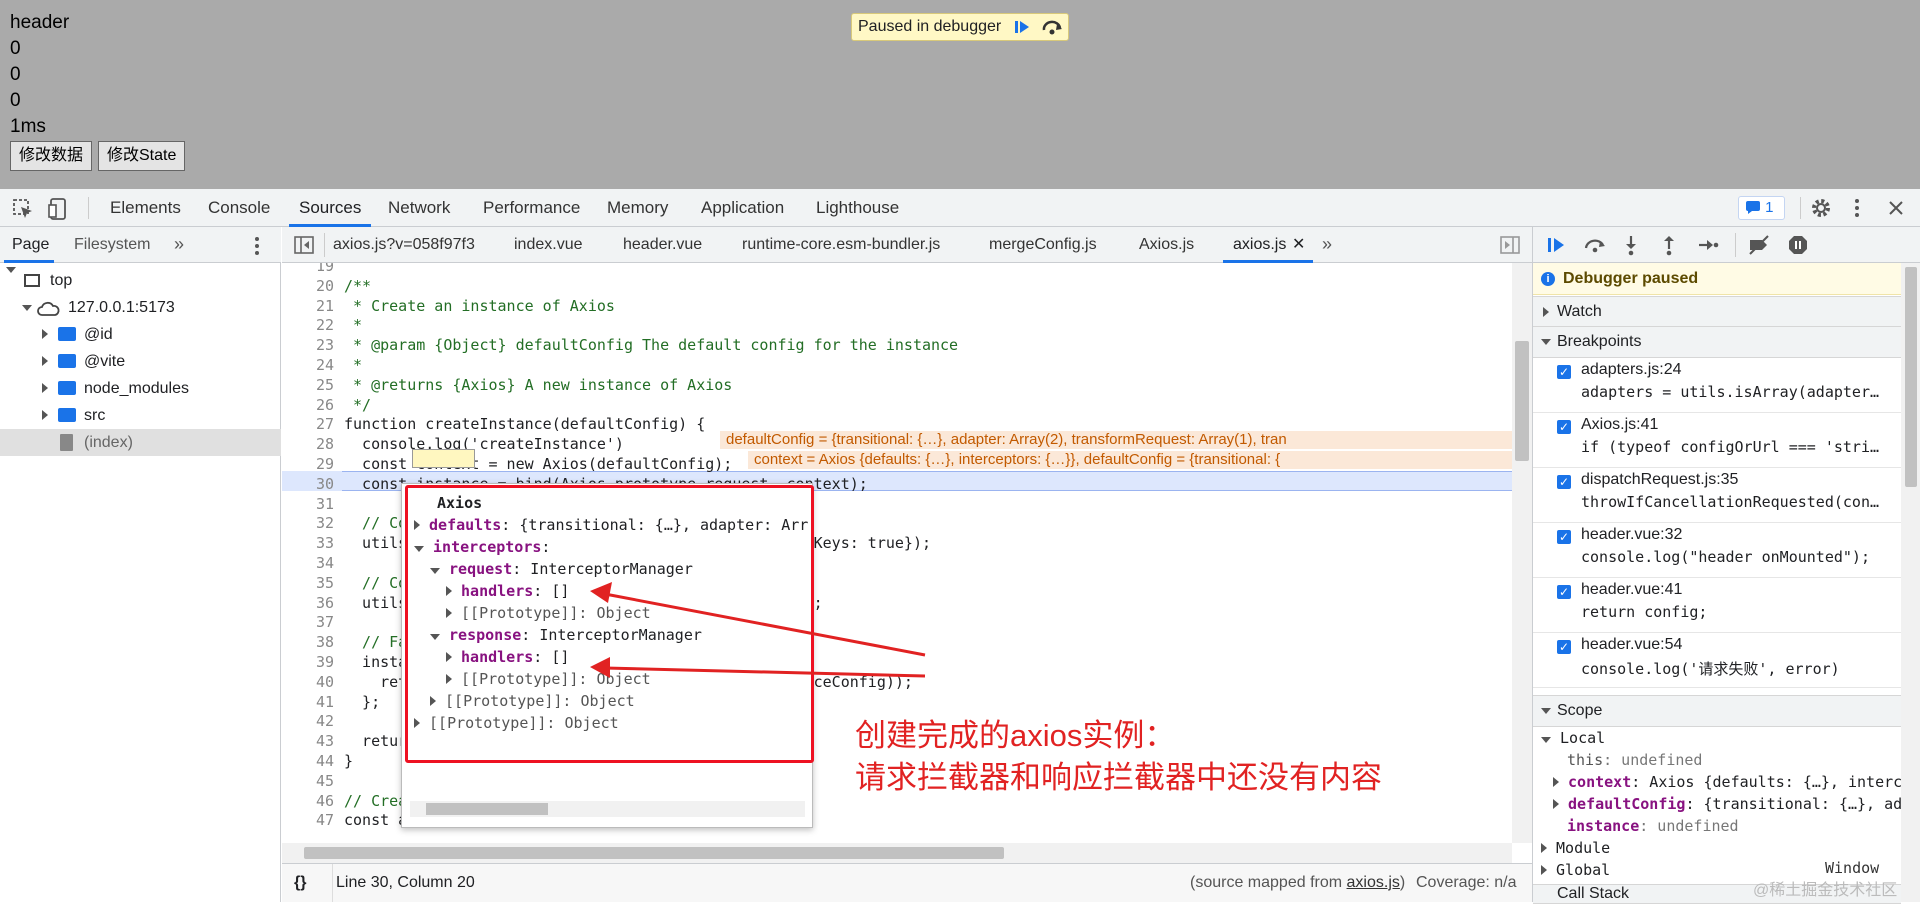 This screenshot has height=904, width=1920. I want to click on scope-module: Module, so click(1575, 848).